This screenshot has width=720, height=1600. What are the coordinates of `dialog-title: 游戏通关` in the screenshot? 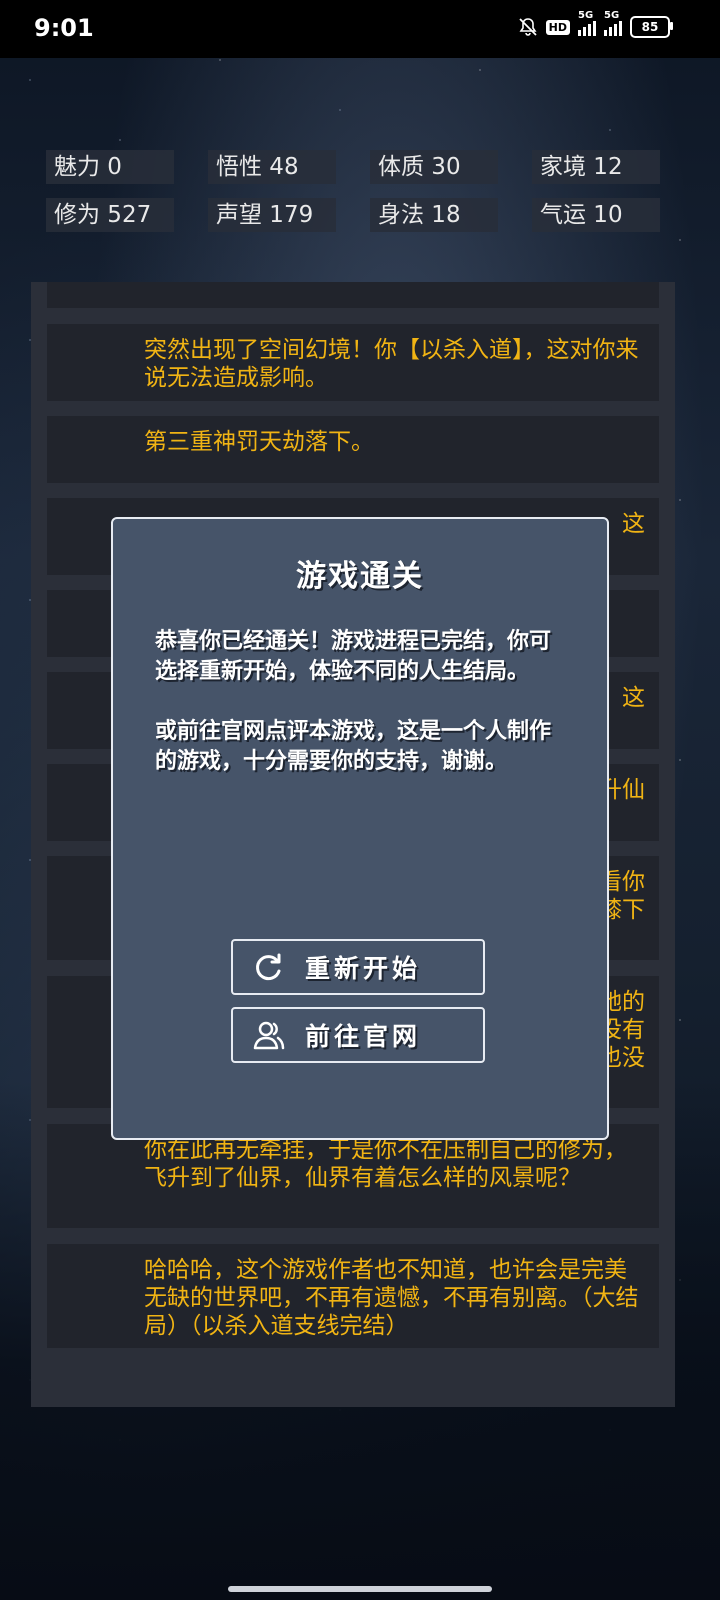 It's located at (360, 576).